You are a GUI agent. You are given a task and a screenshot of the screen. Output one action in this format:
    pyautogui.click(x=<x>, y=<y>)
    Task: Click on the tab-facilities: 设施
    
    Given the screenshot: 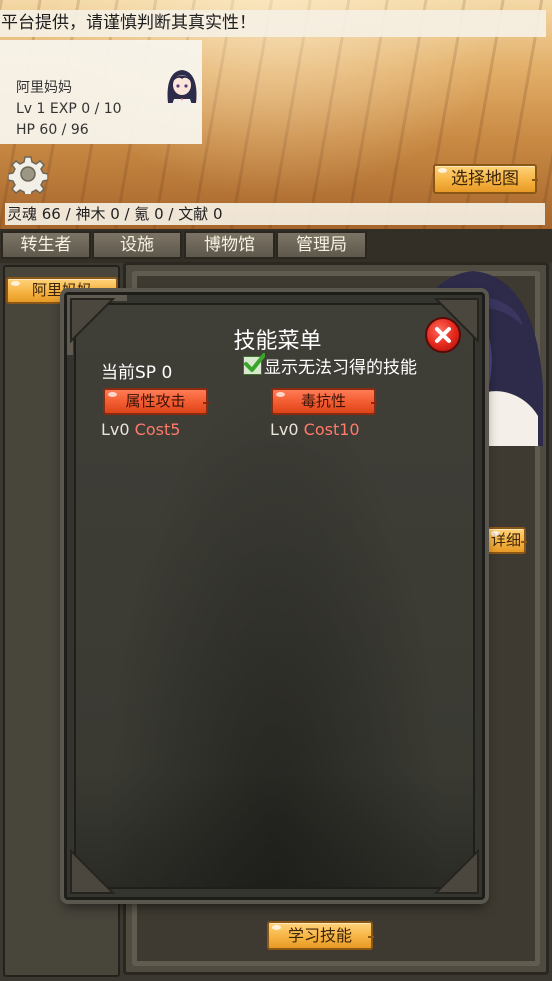 What is the action you would take?
    pyautogui.click(x=137, y=245)
    